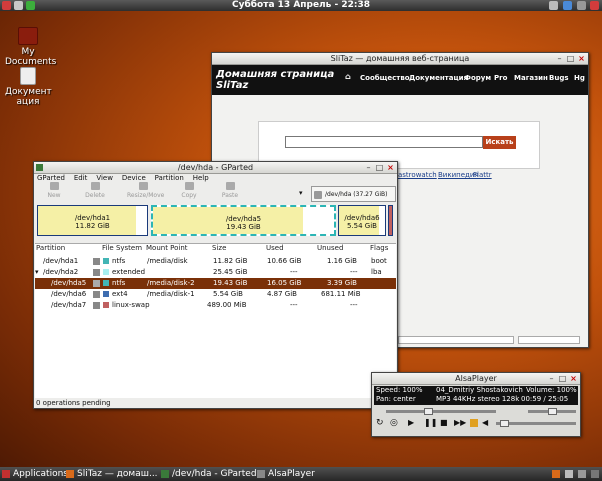  What do you see at coordinates (30, 47) in the screenshot?
I see `desktop-icon-my-documents: My Documents` at bounding box center [30, 47].